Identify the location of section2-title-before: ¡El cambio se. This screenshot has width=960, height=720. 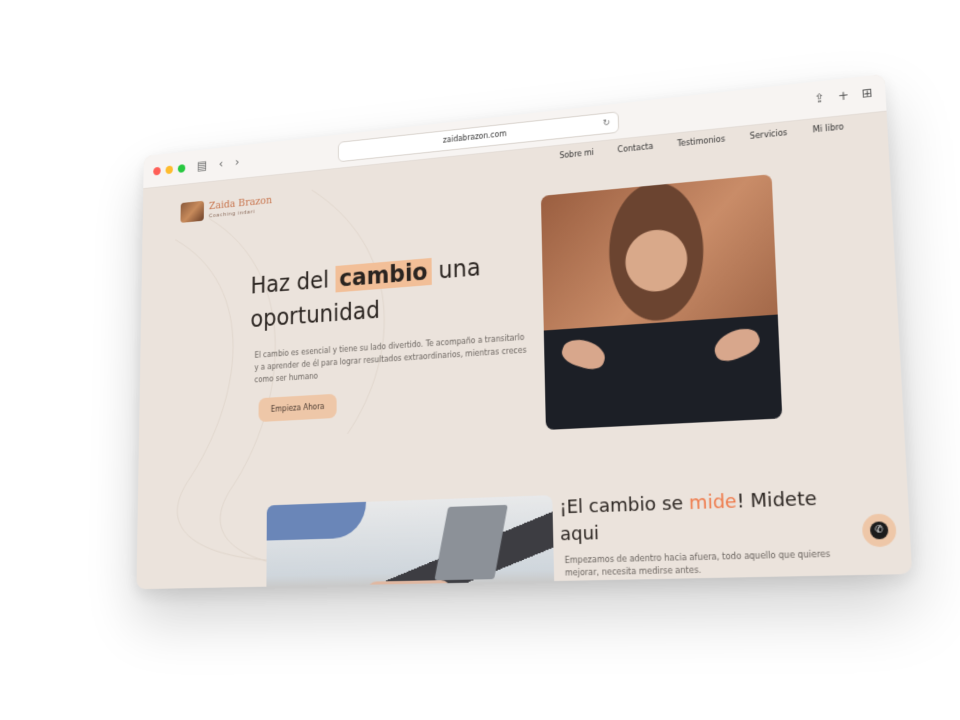
(624, 505).